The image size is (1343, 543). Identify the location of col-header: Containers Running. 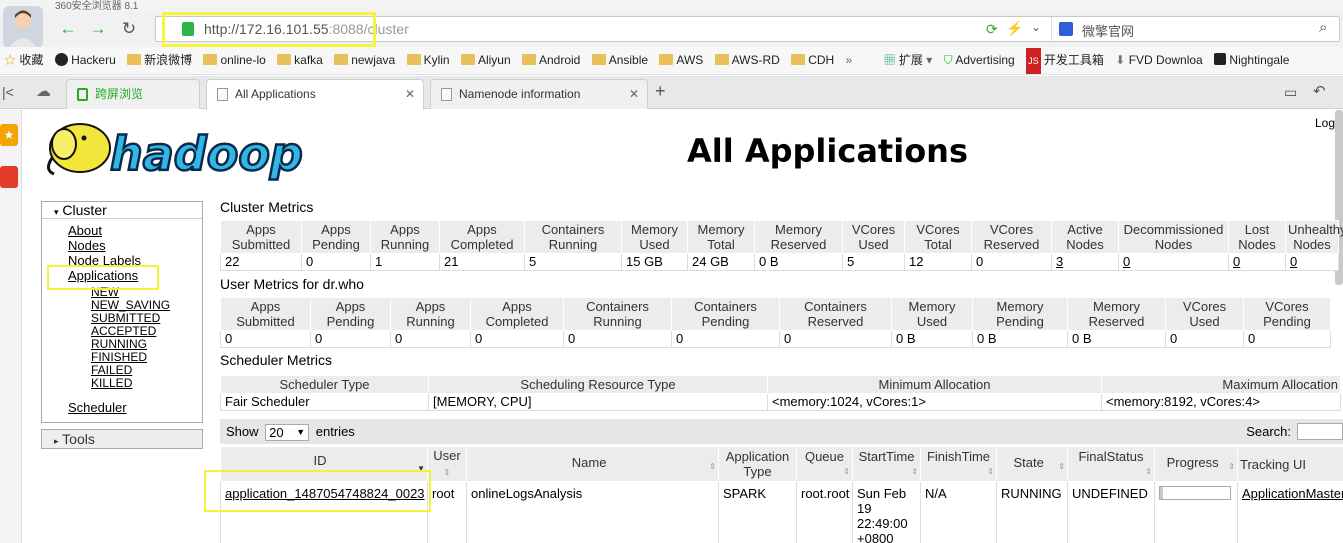
(617, 314).